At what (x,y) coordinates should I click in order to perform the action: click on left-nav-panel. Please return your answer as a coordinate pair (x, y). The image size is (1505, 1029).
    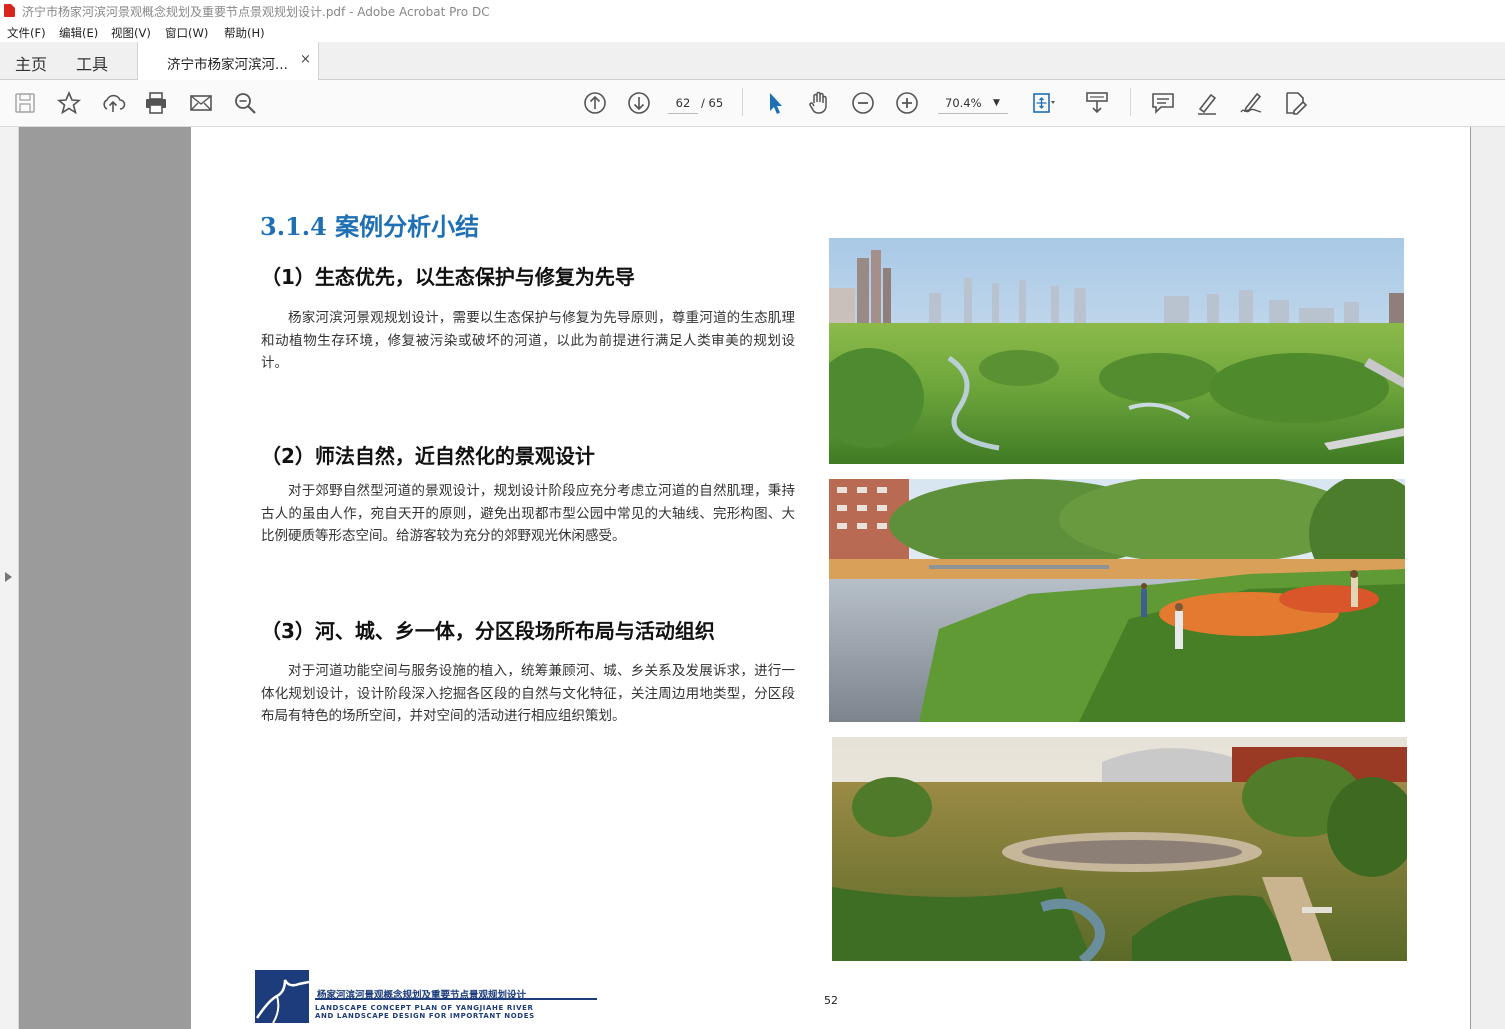
    Looking at the image, I should click on (9, 578).